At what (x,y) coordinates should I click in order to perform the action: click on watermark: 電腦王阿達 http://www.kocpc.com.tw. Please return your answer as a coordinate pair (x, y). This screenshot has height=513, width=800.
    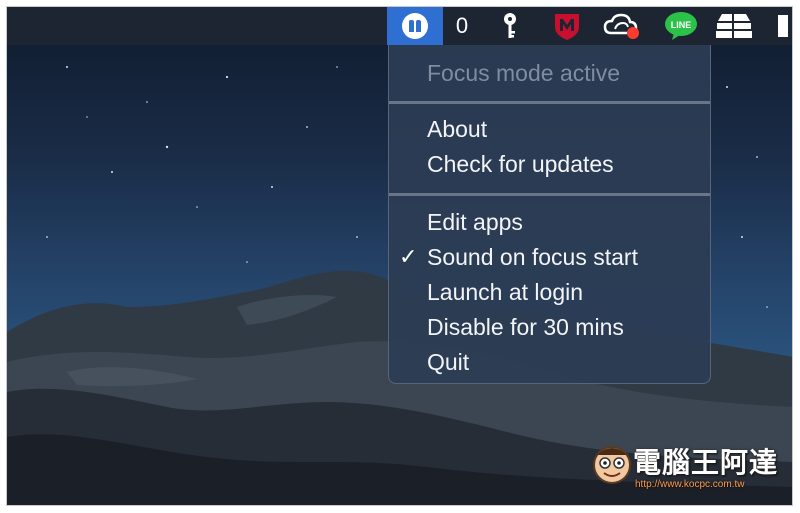
    Looking at the image, I should click on (686, 469).